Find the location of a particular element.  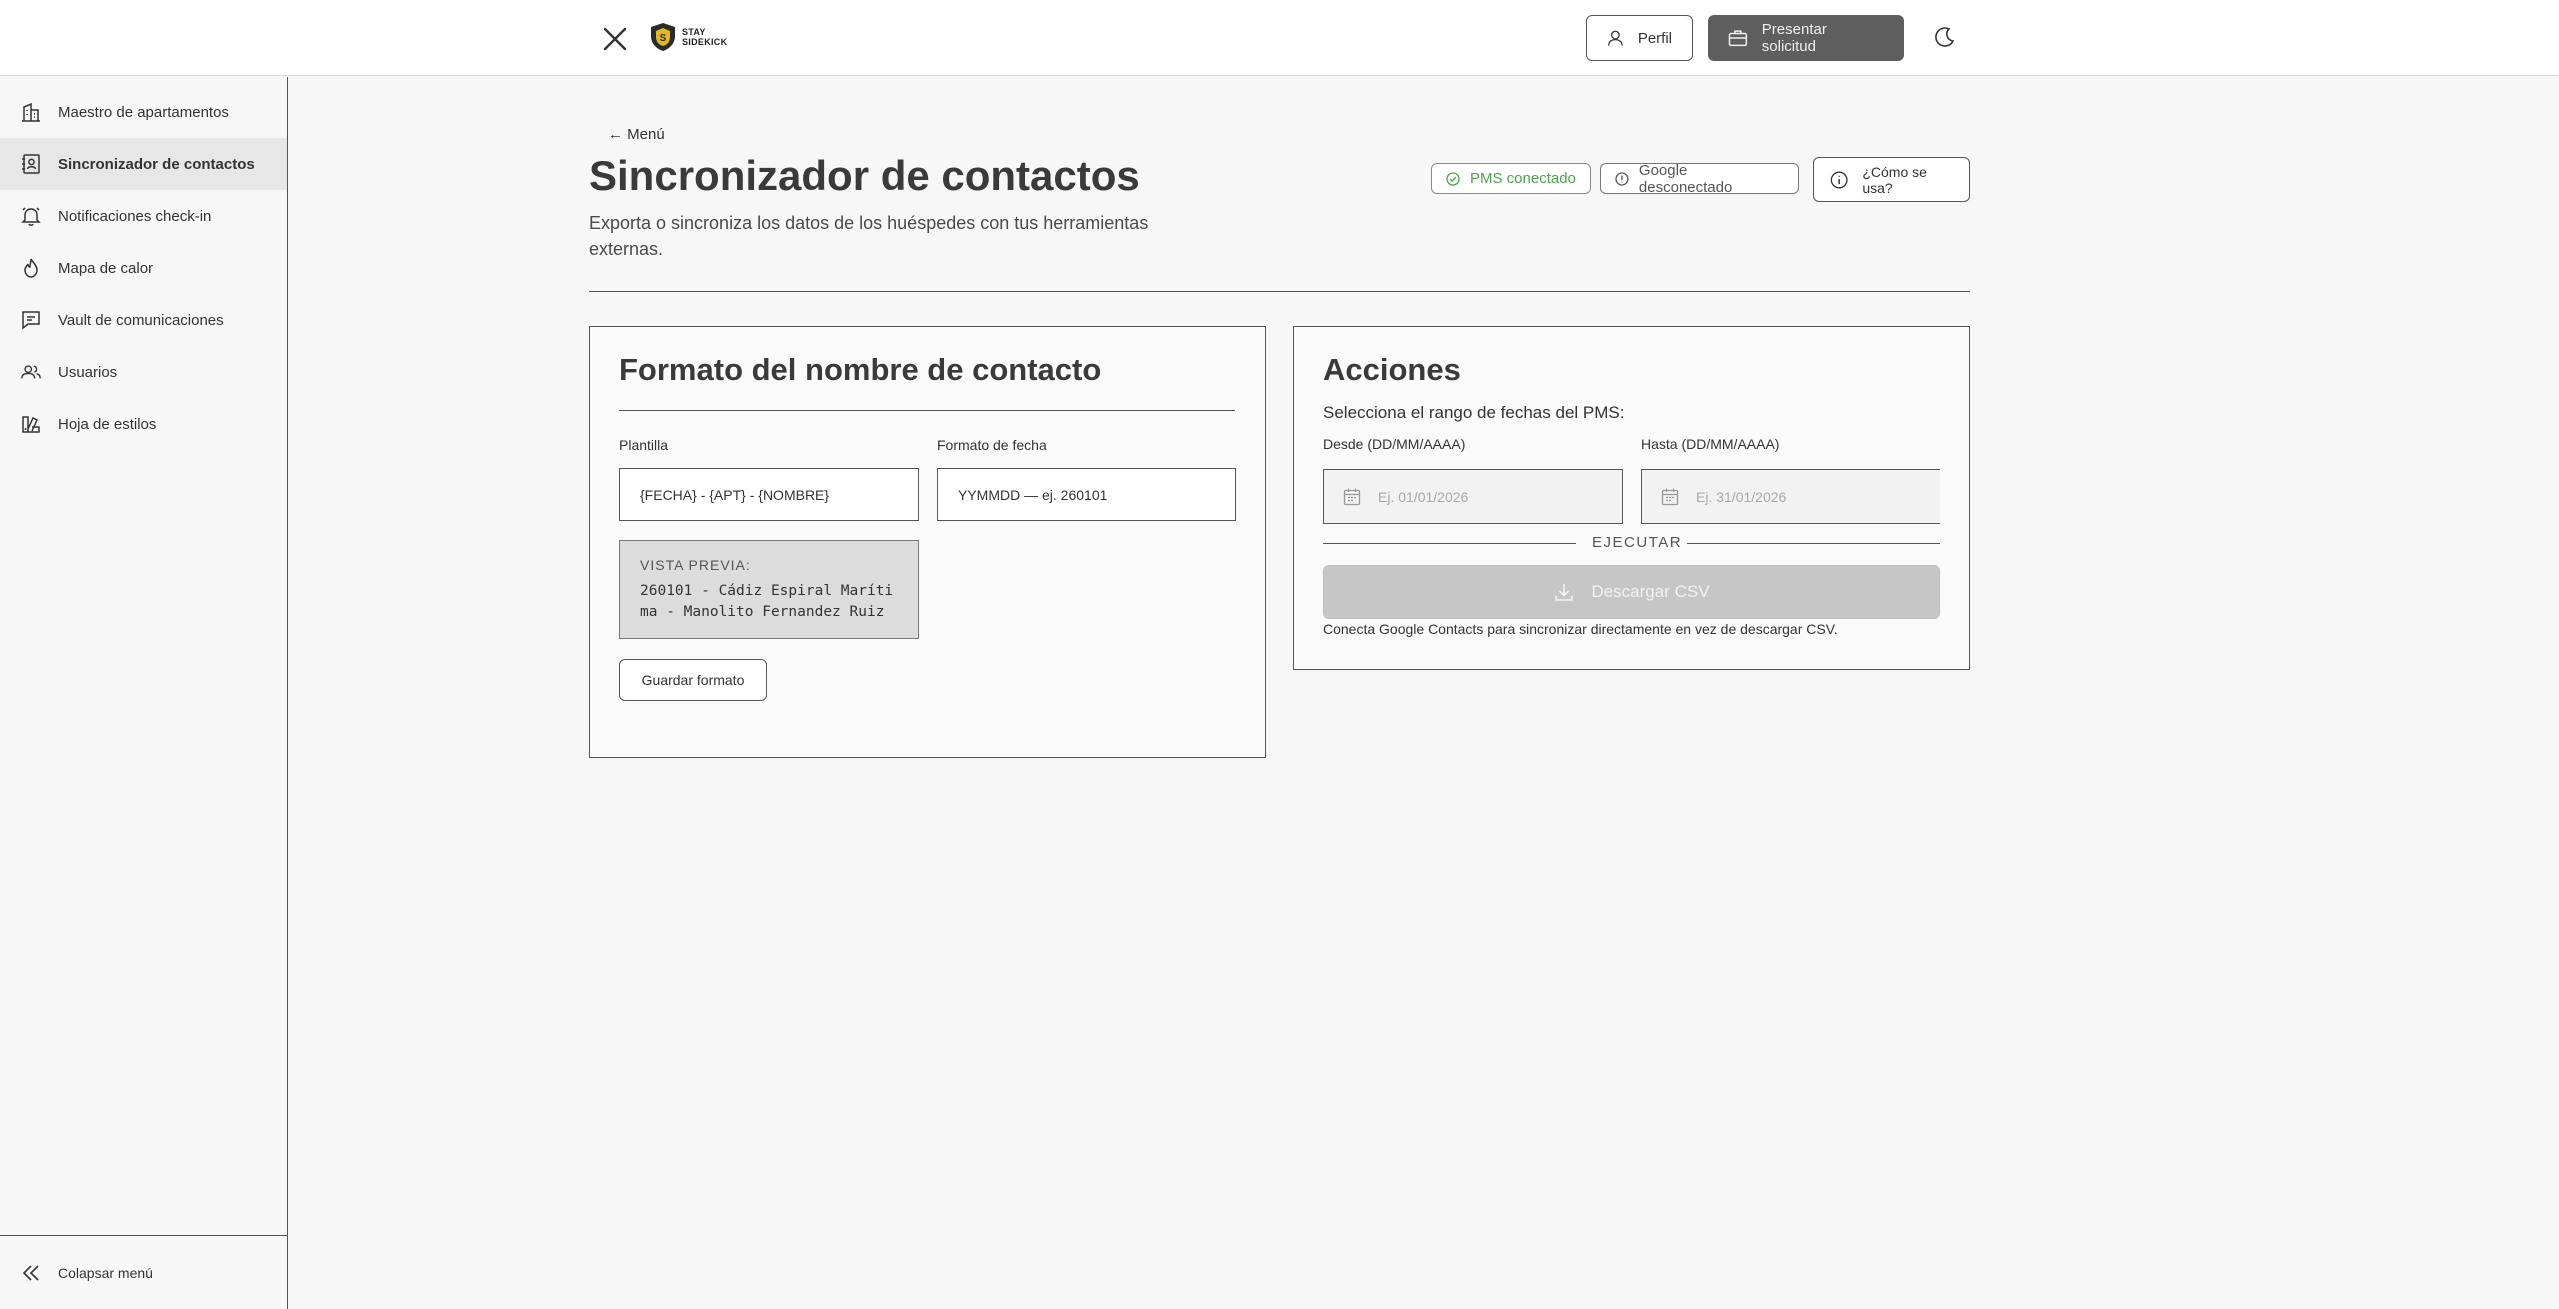

google-status-badge: Google desconectado is located at coordinates (1699, 178).